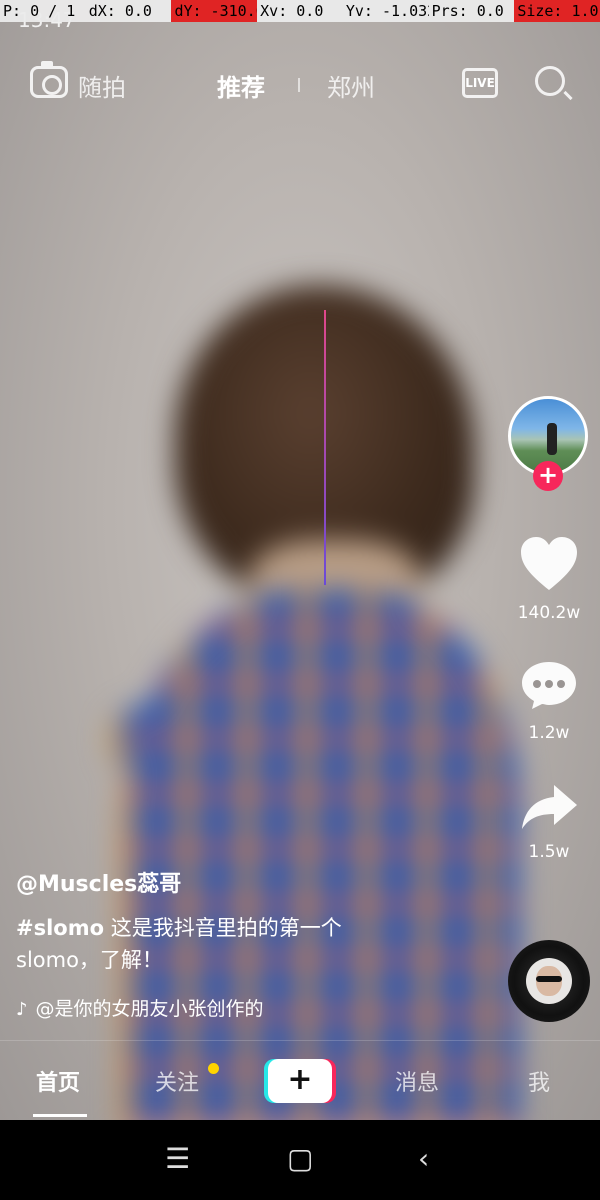 This screenshot has height=1200, width=600. What do you see at coordinates (549, 564) in the screenshot?
I see `like-heart-icon` at bounding box center [549, 564].